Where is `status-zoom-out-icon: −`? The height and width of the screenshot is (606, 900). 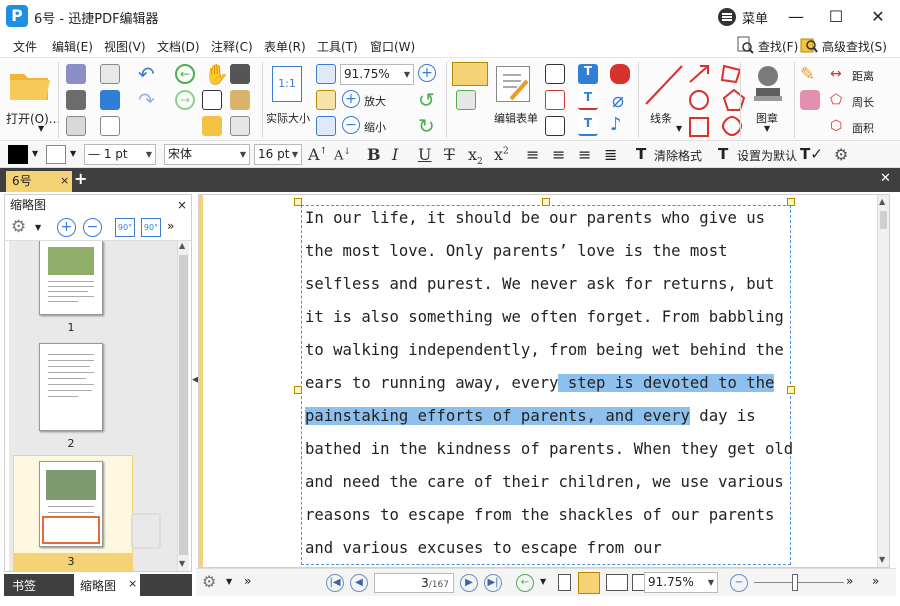 status-zoom-out-icon: − is located at coordinates (739, 583).